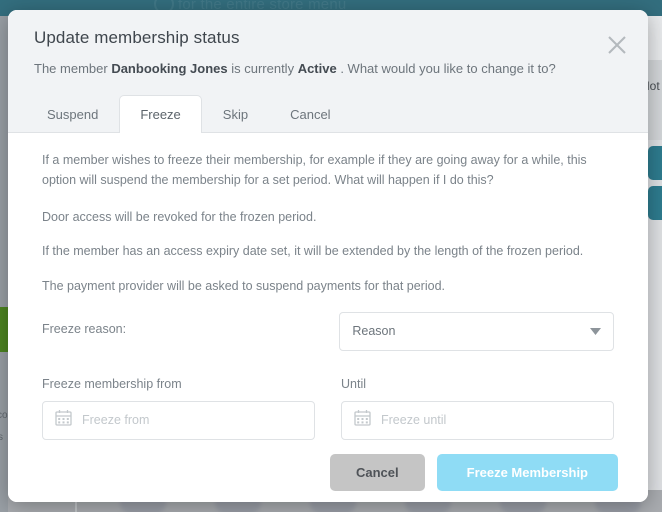 Image resolution: width=662 pixels, height=512 pixels. Describe the element at coordinates (4, 329) in the screenshot. I see `background-green-marker` at that location.